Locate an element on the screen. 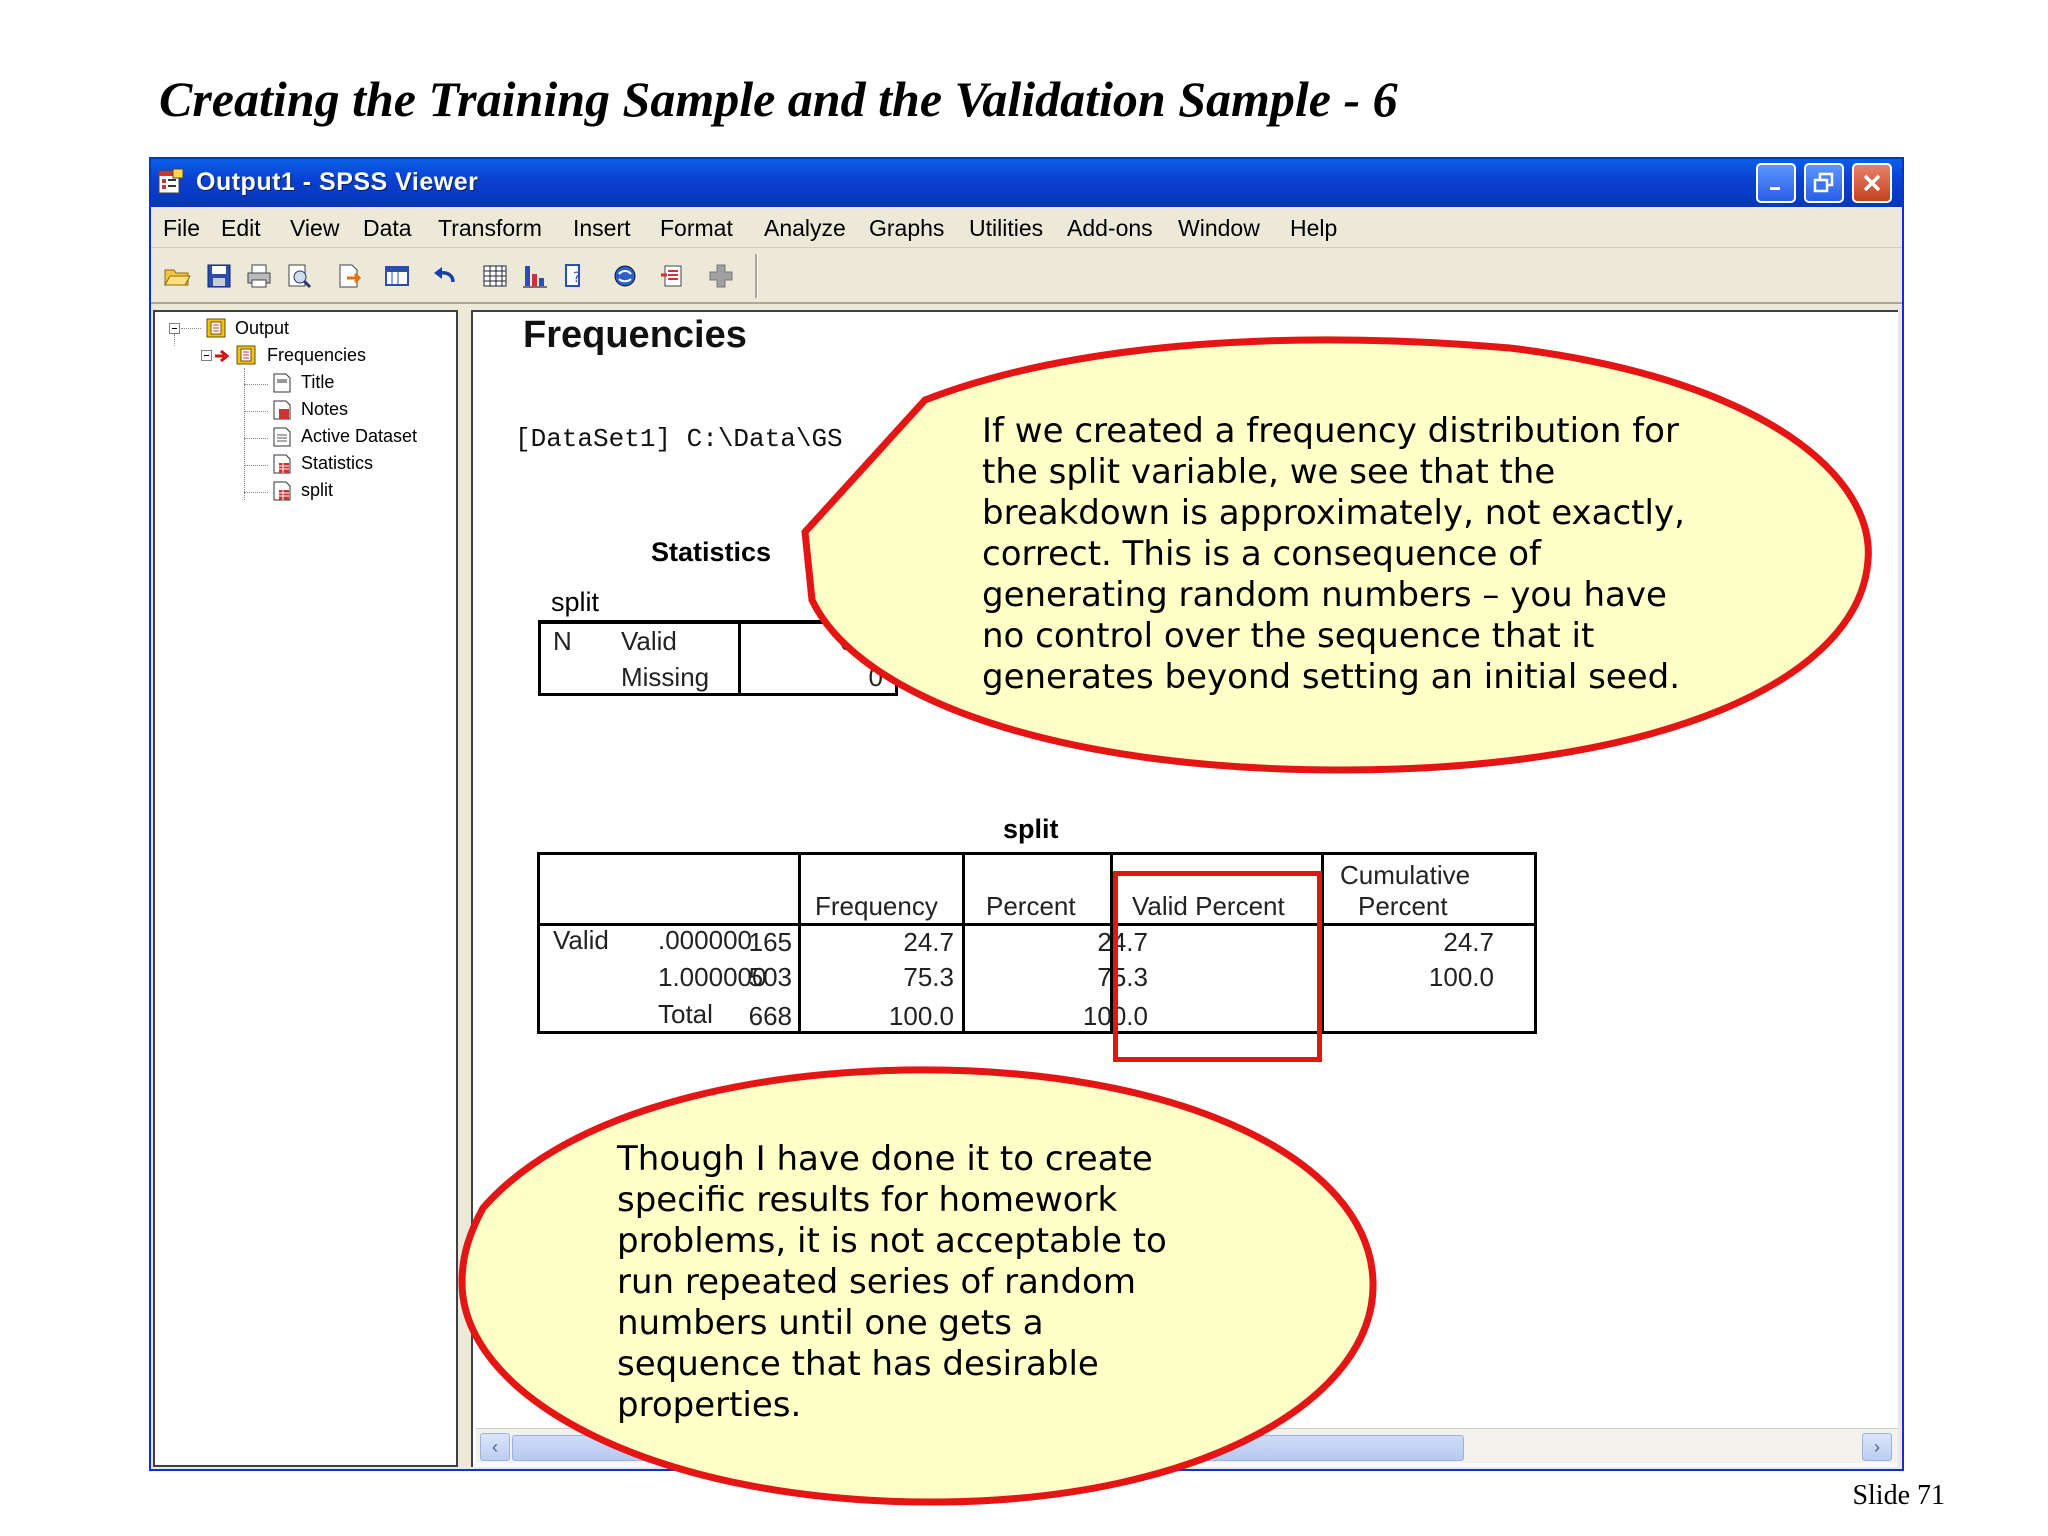 The height and width of the screenshot is (1536, 2048). top-callout-line: the split variable, we see that the is located at coordinates (1269, 472).